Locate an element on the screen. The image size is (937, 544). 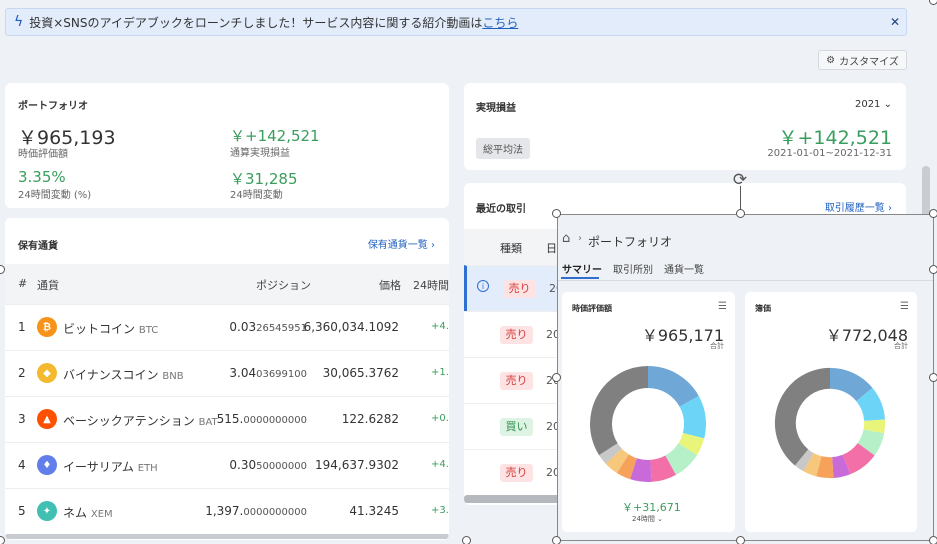
resize-handle-sw is located at coordinates (556, 540).